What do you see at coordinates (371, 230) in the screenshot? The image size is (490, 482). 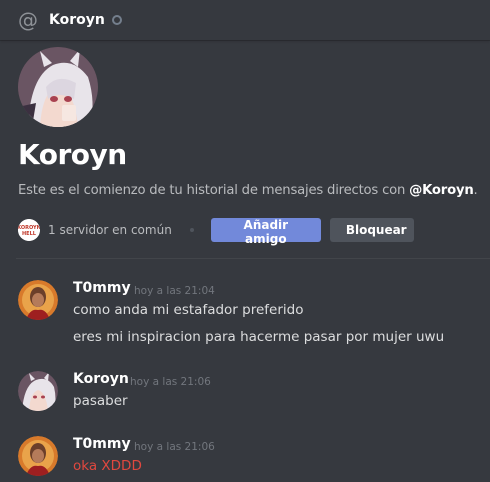 I see `block-button: Bloquear` at bounding box center [371, 230].